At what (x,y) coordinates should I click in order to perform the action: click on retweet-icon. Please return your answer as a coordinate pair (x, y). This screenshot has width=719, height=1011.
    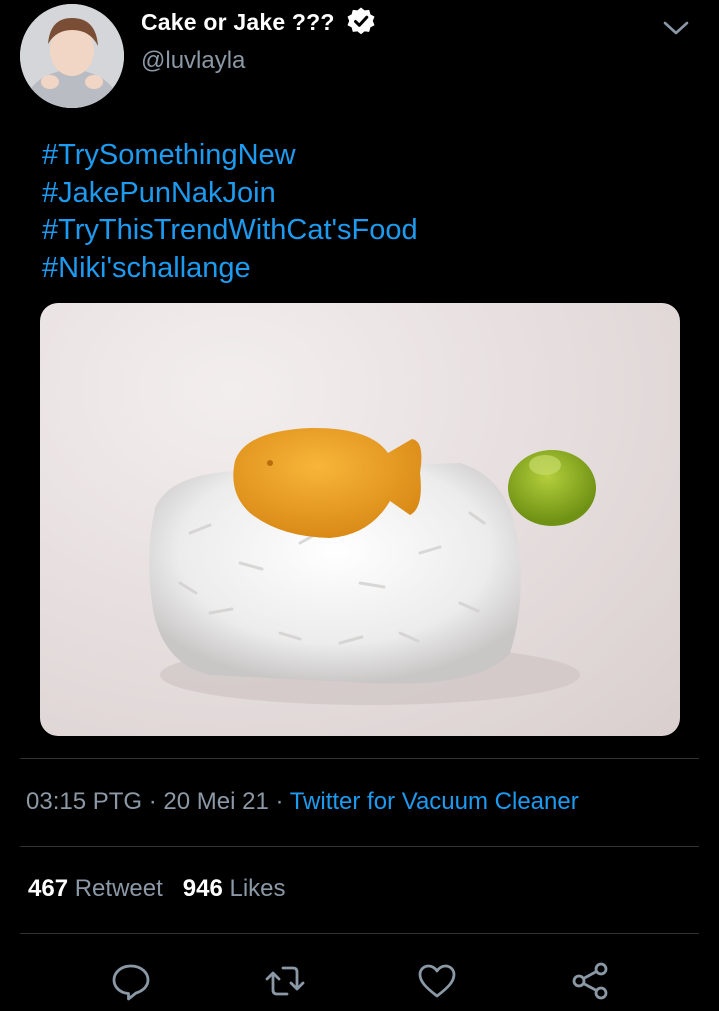
    Looking at the image, I should click on (285, 983).